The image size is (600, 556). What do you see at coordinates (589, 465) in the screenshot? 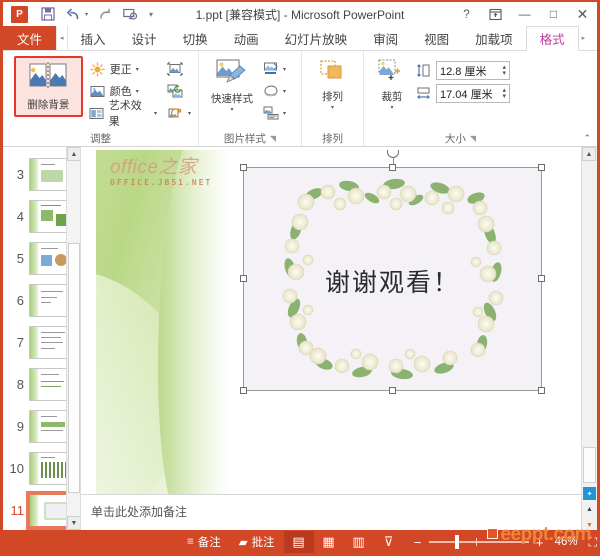
I see `vertical-scrollbar-thumb` at bounding box center [589, 465].